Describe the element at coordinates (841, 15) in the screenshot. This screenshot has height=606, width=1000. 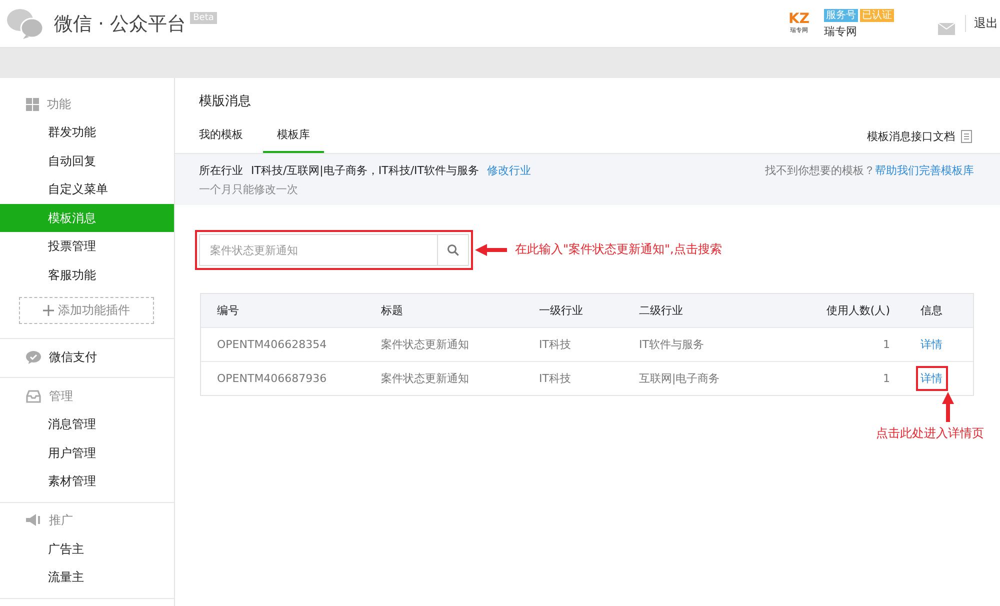
I see `account-badge: 服务号` at that location.